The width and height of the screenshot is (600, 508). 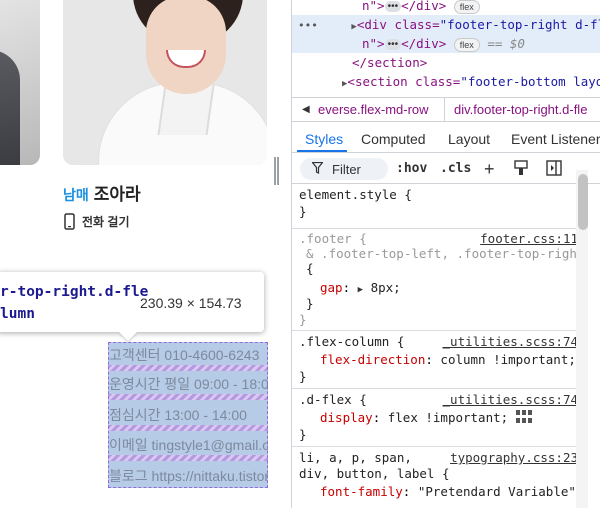 I want to click on footer-line: 블로그 https://nittaku.tistory, so click(x=188, y=476).